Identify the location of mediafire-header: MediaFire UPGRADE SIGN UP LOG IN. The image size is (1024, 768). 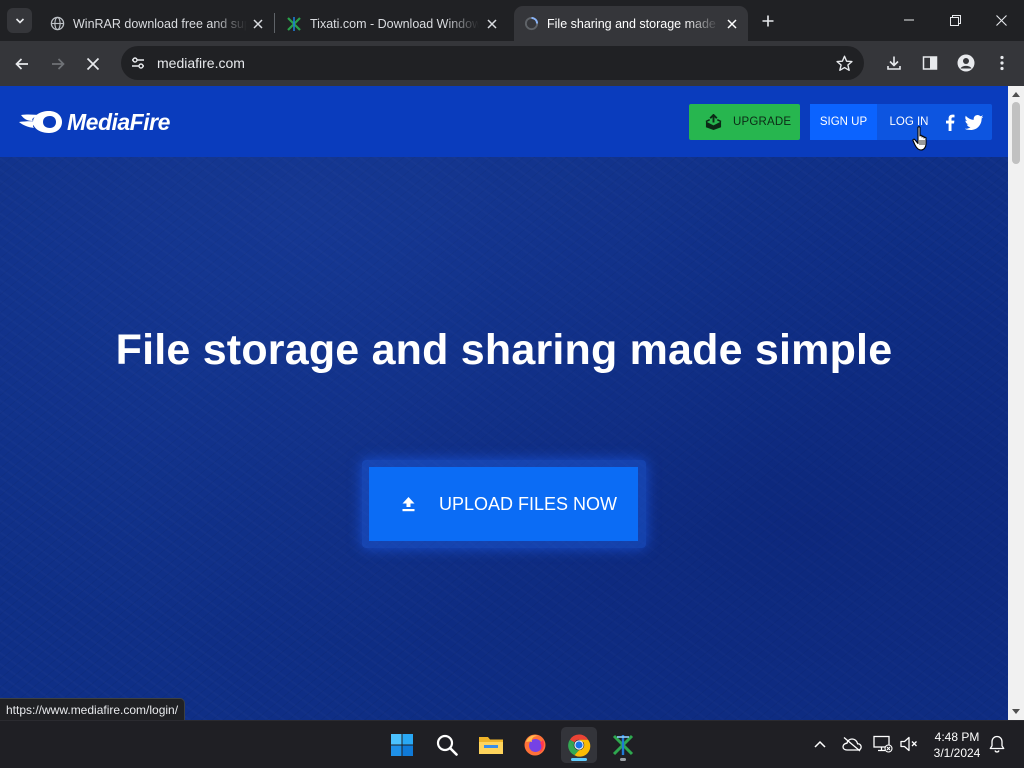
(504, 121).